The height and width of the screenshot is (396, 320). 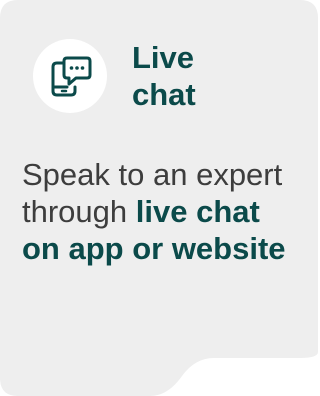 I want to click on icon-badge, so click(x=70, y=76).